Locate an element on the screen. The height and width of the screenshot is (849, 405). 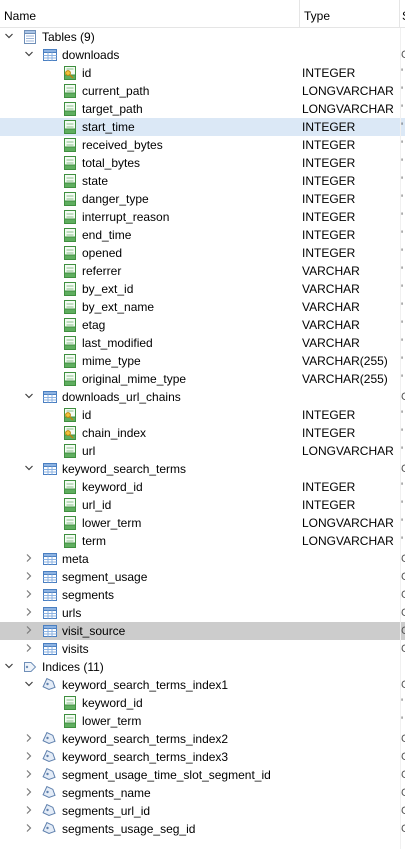
column-last-modified: last_modified VARCHAR ' is located at coordinates (202, 343).